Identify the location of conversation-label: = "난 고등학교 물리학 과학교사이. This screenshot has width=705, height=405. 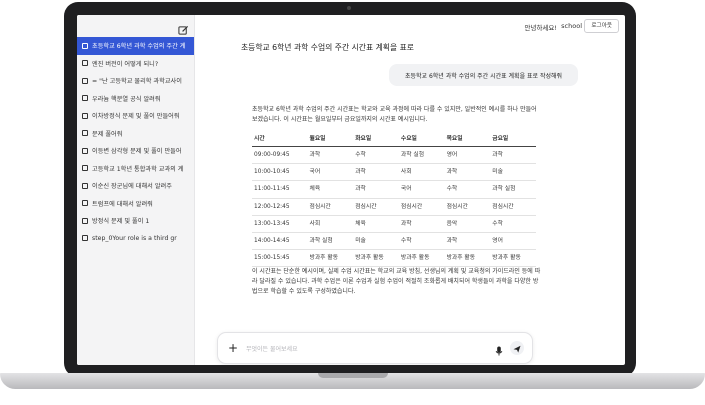
(137, 82).